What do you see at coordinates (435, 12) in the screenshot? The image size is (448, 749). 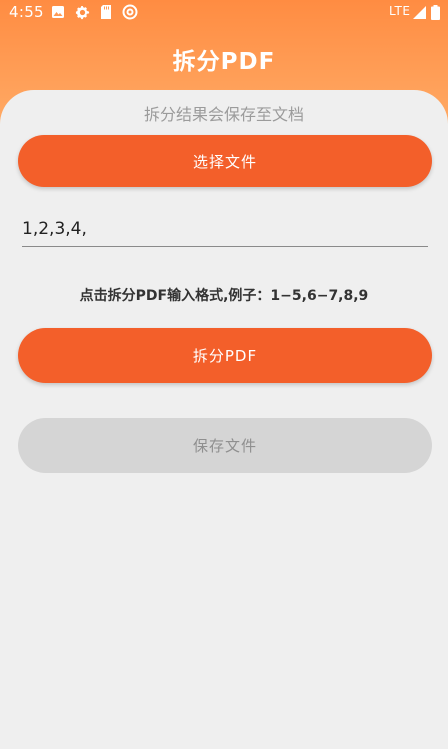 I see `battery-icon` at bounding box center [435, 12].